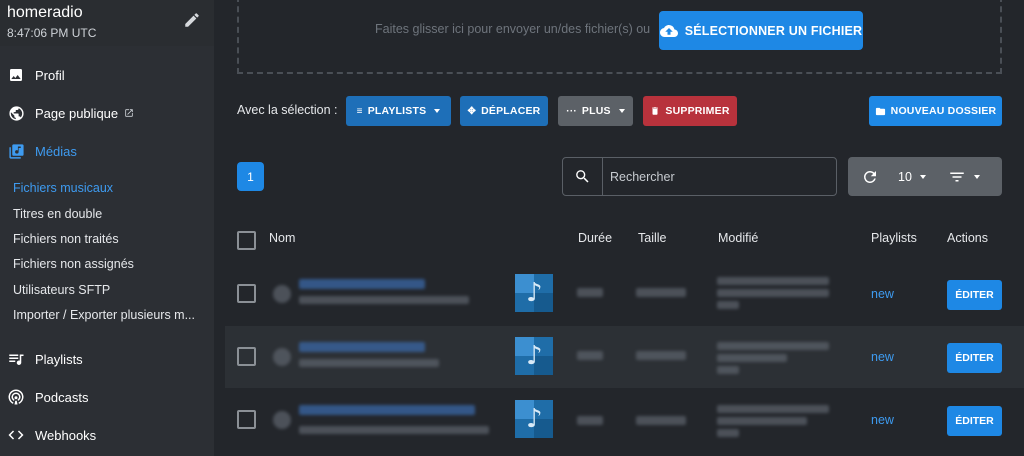  I want to click on playlists-button: ≡ PLAYLISTS, so click(398, 111).